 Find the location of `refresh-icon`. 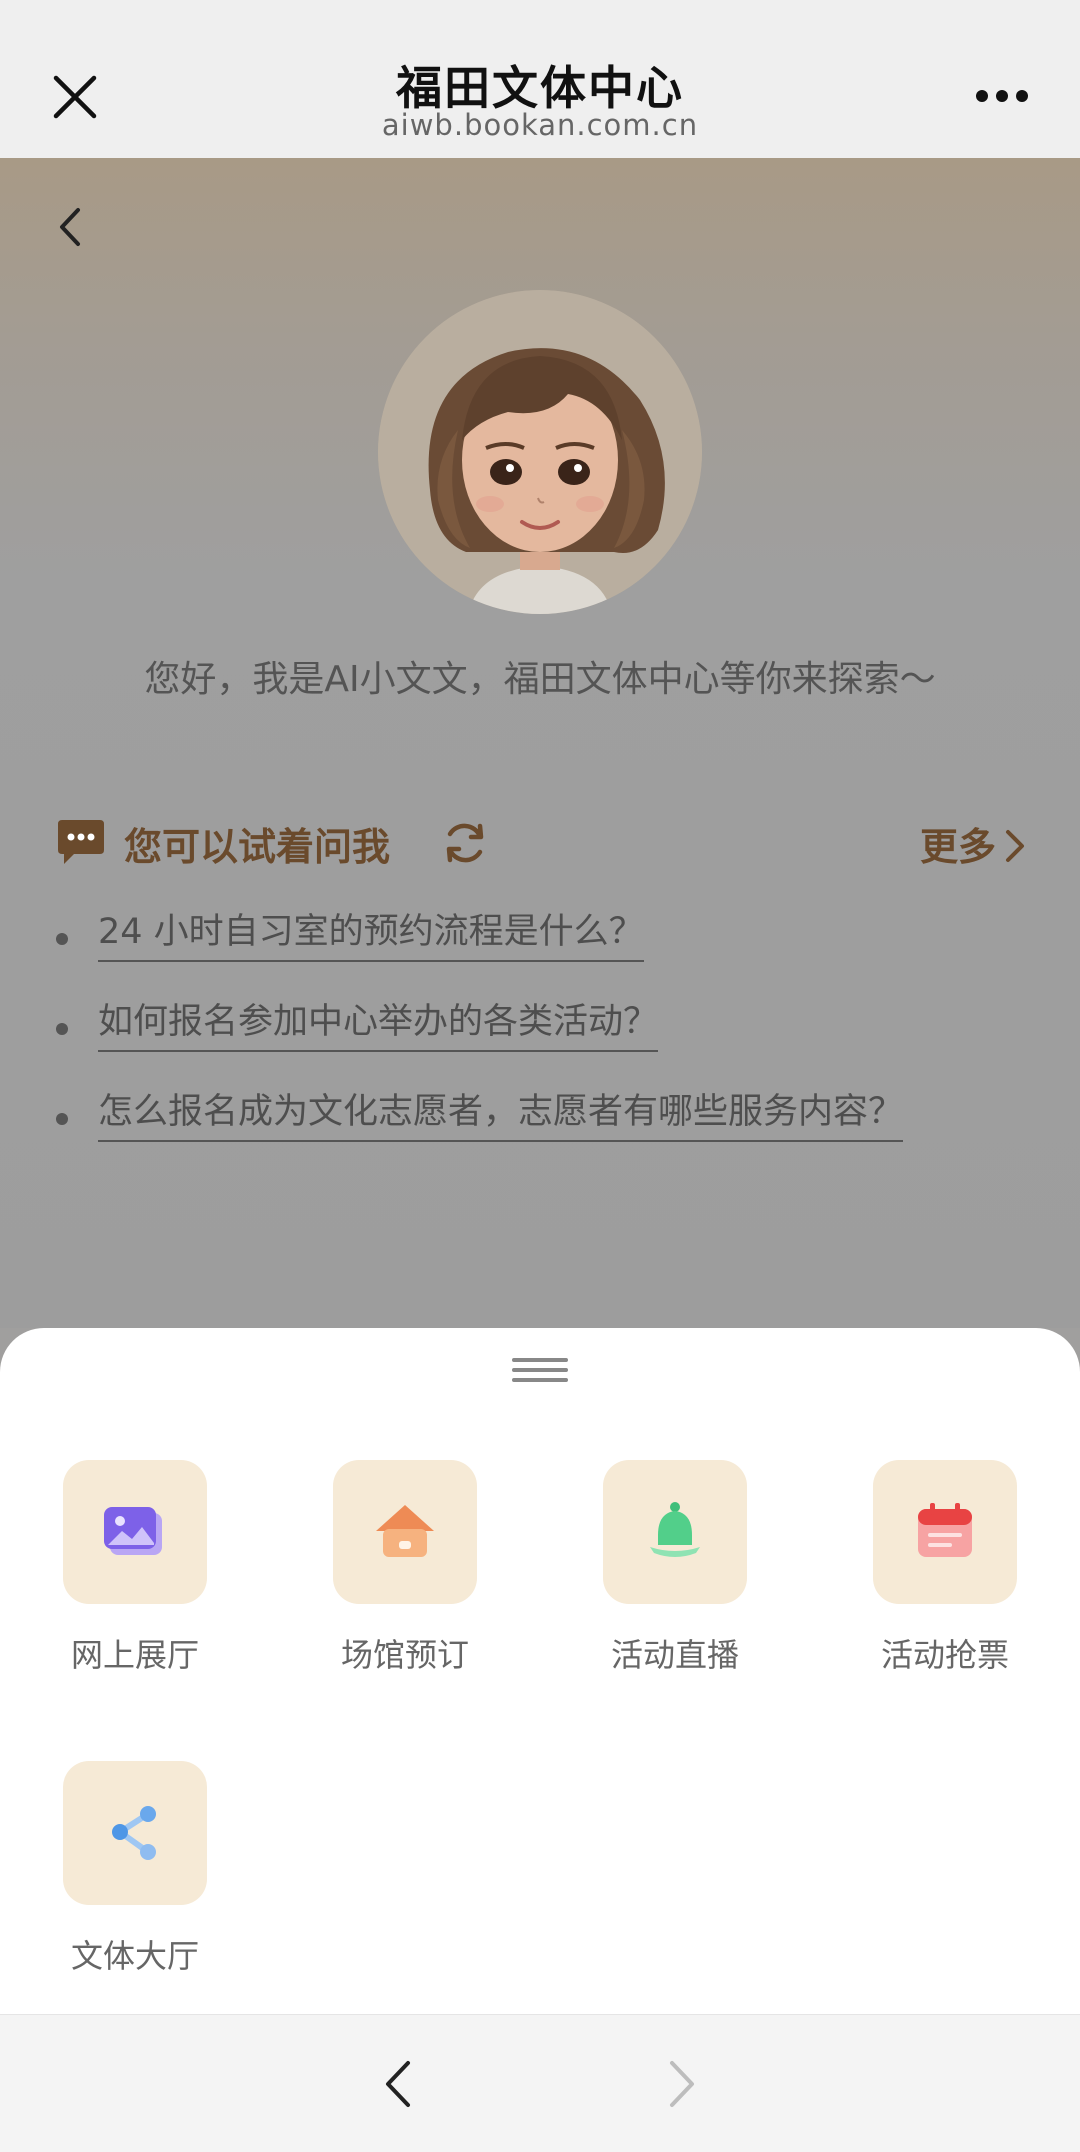

refresh-icon is located at coordinates (465, 843).